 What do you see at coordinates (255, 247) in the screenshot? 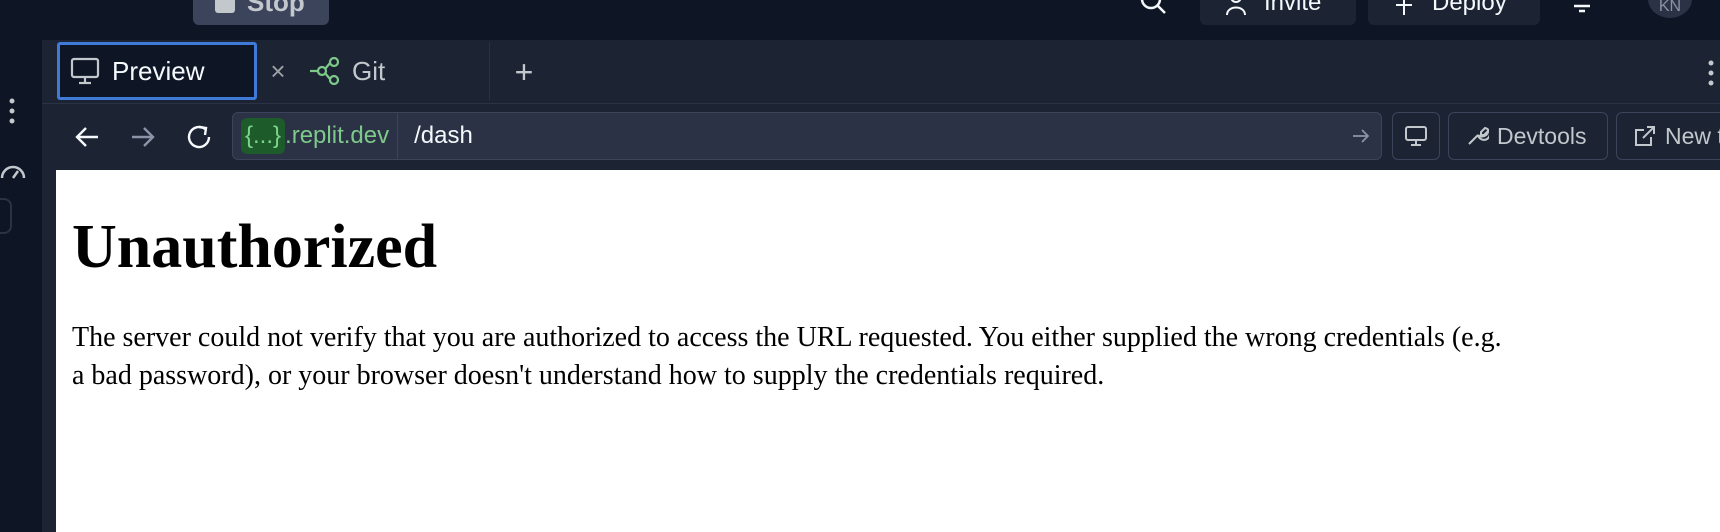
I see `page-title: Unauthorized` at bounding box center [255, 247].